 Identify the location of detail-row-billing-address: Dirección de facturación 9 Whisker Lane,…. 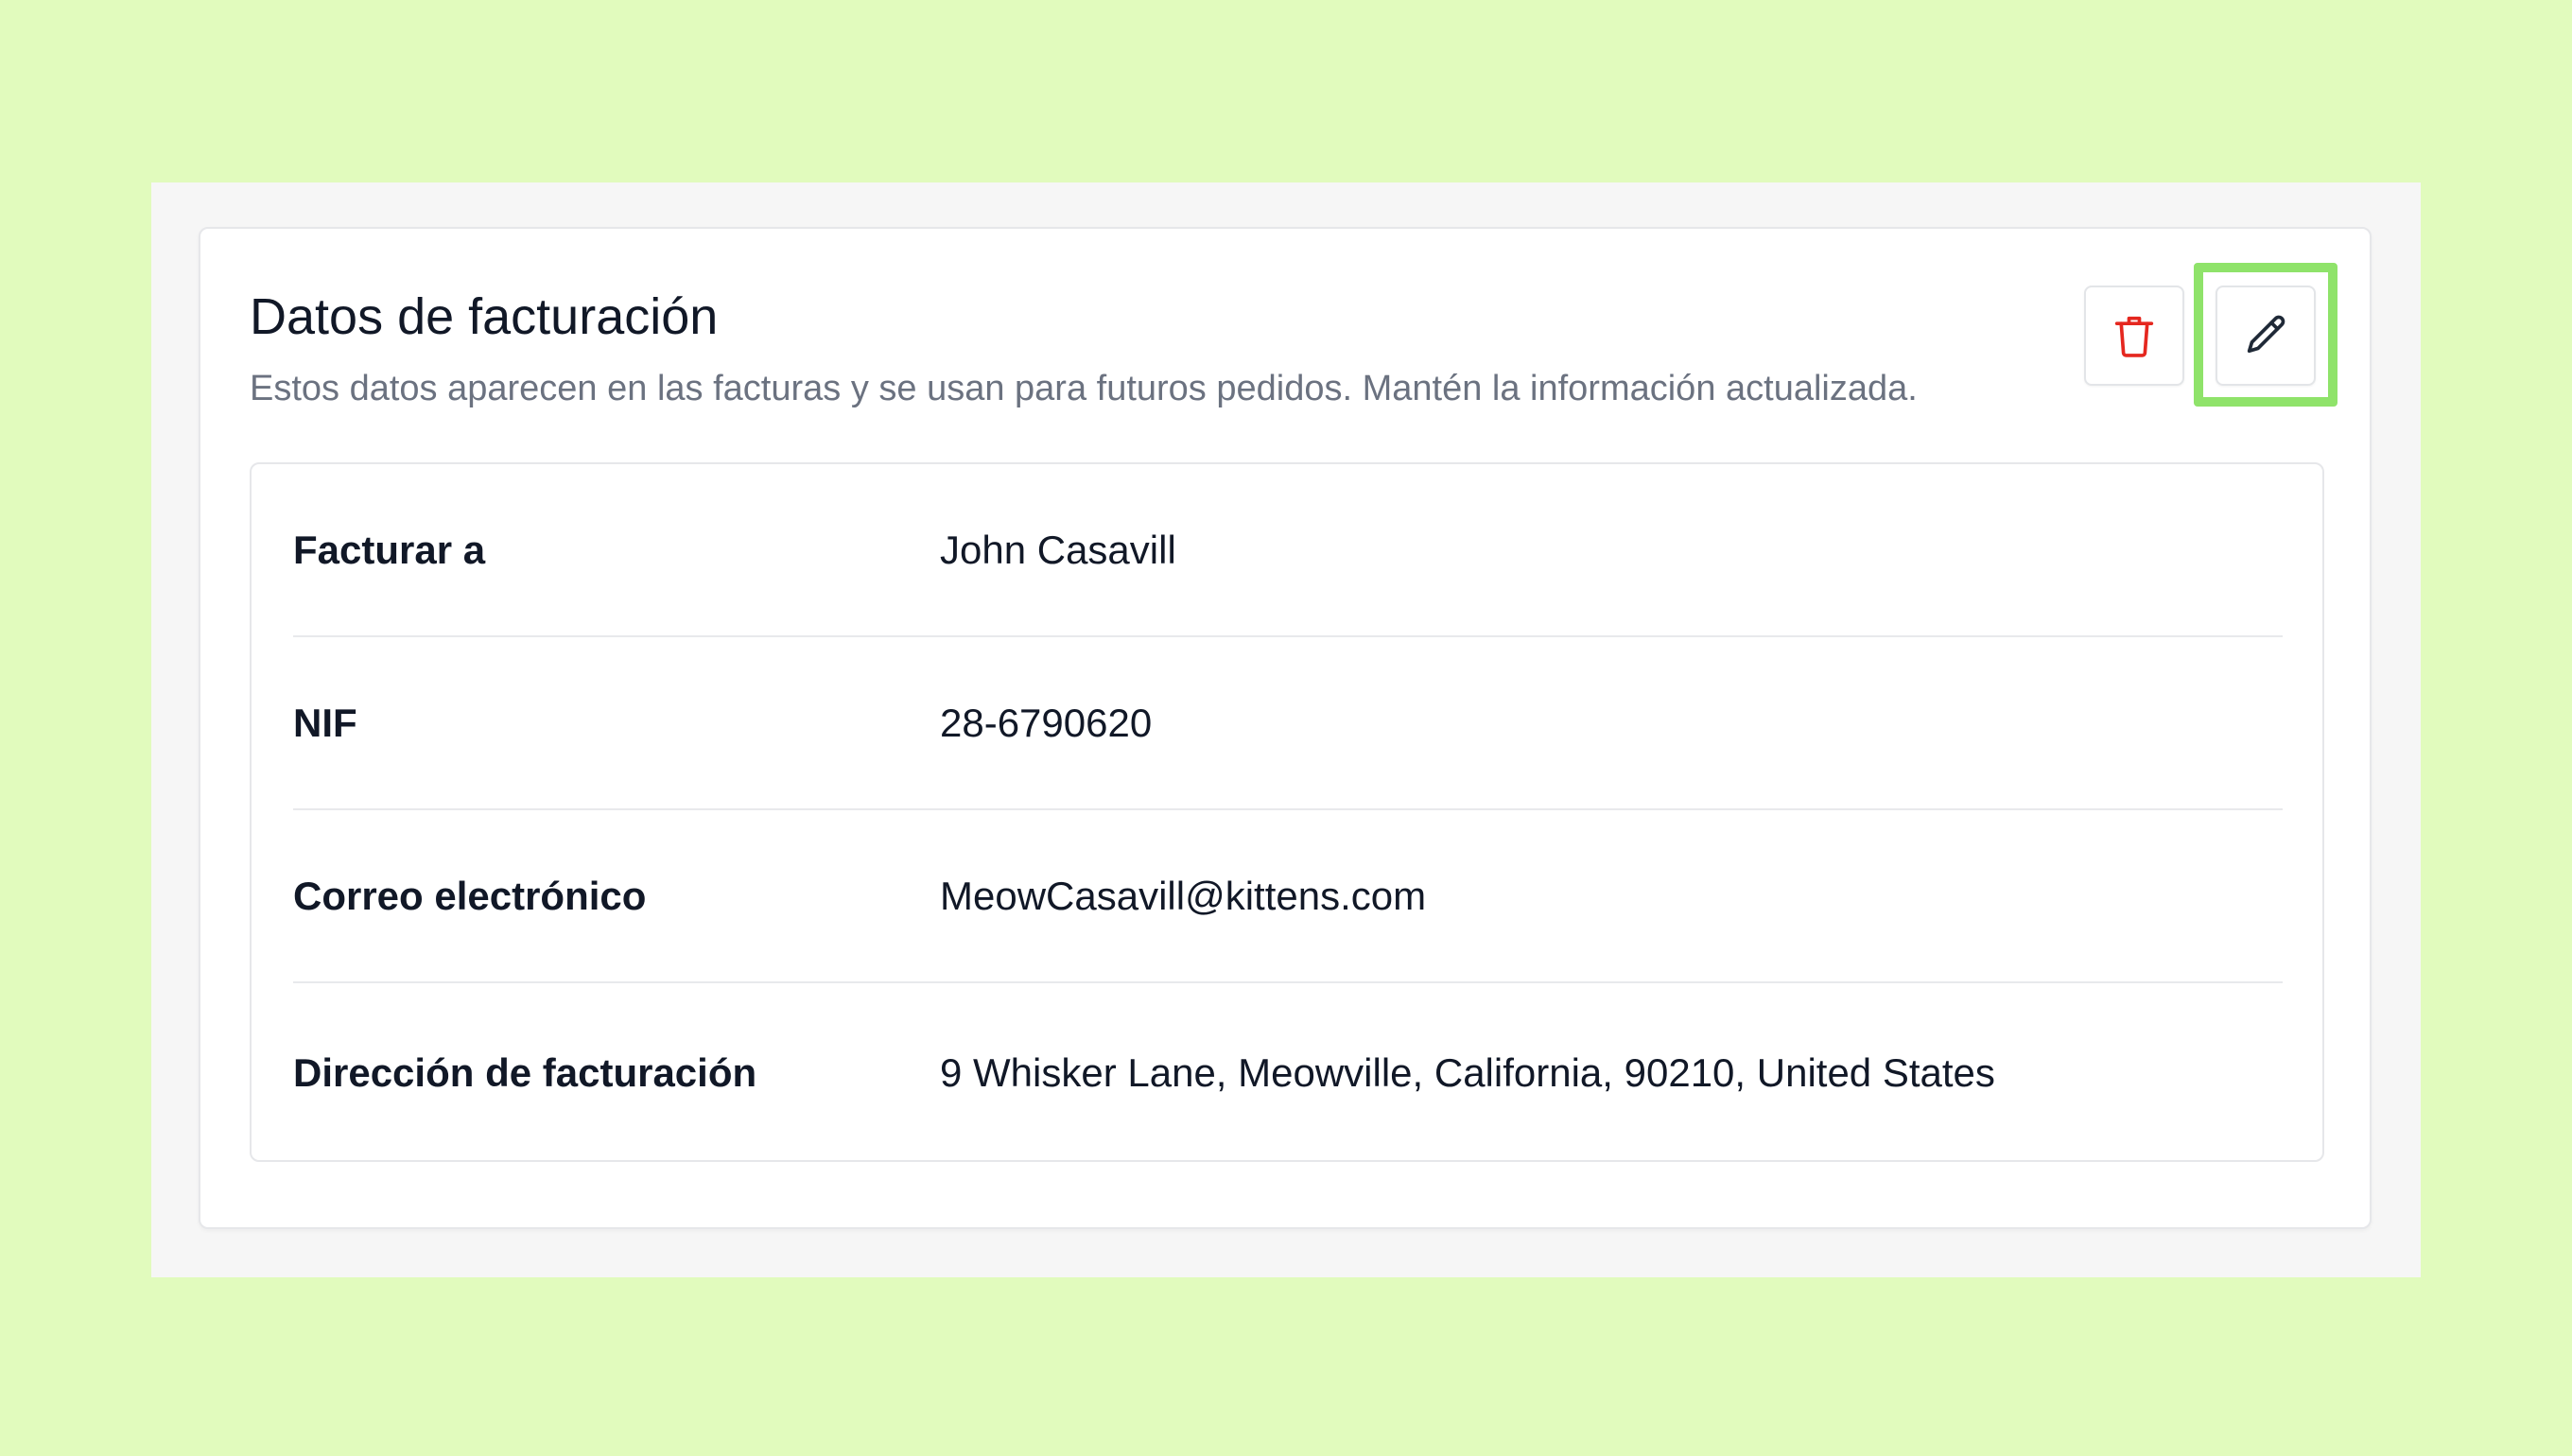
(1288, 1072).